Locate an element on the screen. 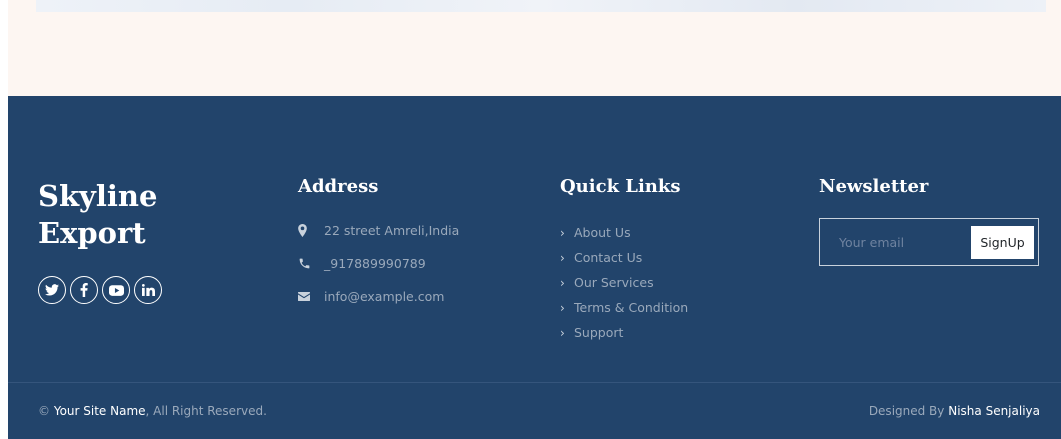 The width and height of the screenshot is (1061, 439). copyright-text: © Your Site Name, All Right Reserved. is located at coordinates (152, 411).